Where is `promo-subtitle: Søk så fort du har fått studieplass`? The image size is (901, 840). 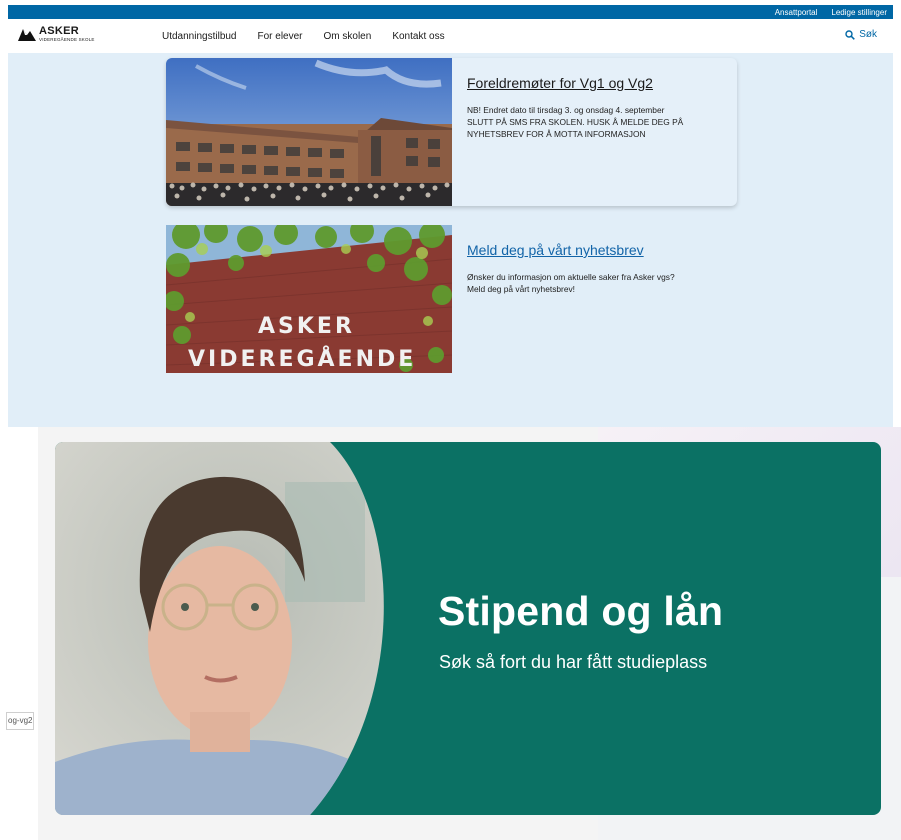
promo-subtitle: Søk så fort du har fått studieplass is located at coordinates (573, 662).